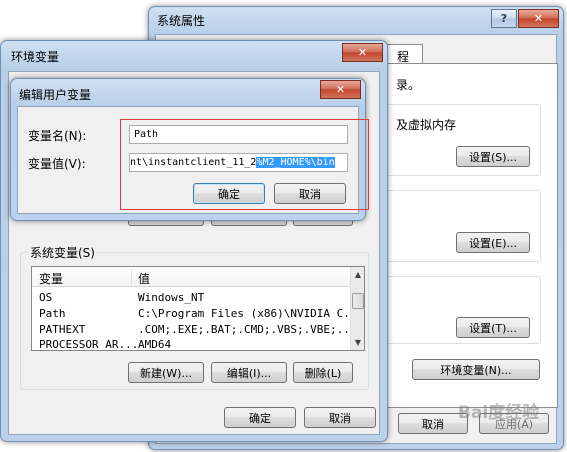 The height and width of the screenshot is (452, 567). What do you see at coordinates (35, 57) in the screenshot?
I see `window-title: 环境变量` at bounding box center [35, 57].